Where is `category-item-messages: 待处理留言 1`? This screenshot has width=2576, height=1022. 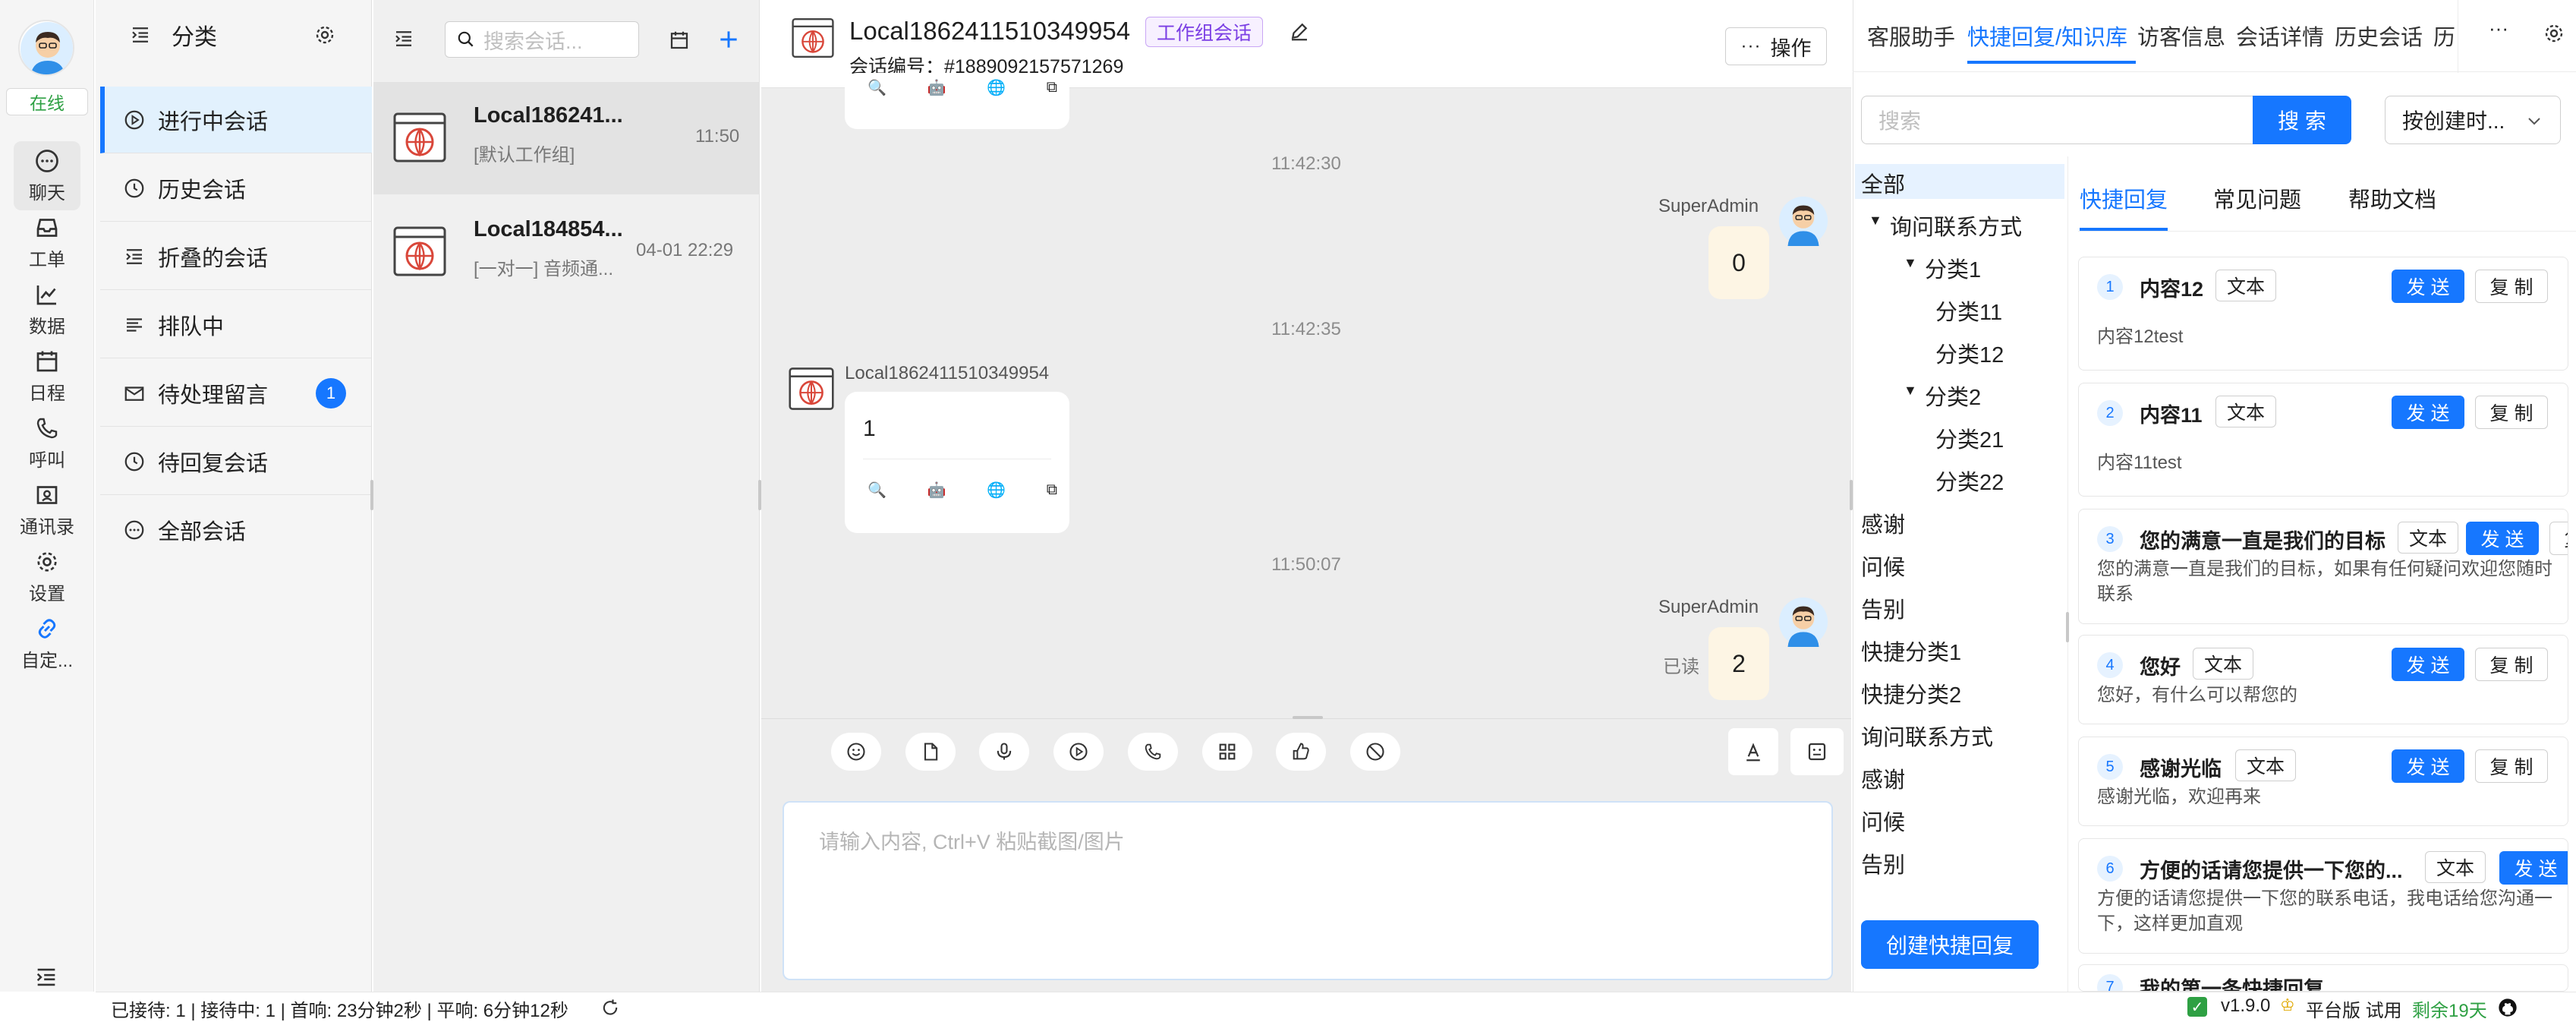 category-item-messages: 待处理留言 1 is located at coordinates (236, 393).